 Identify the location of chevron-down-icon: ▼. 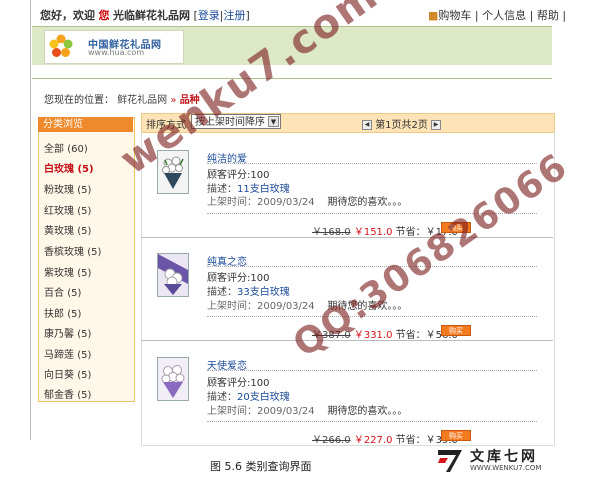
(273, 121).